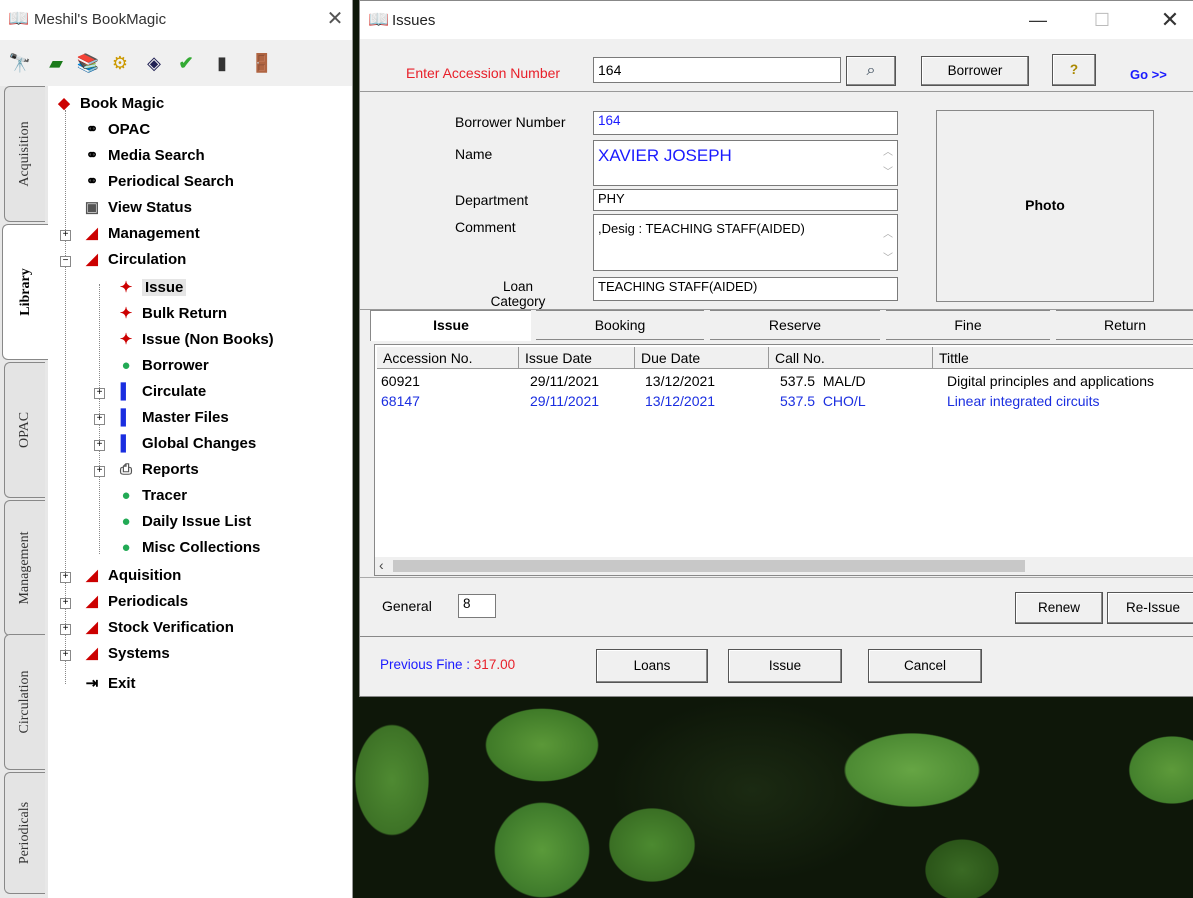 This screenshot has height=898, width=1193. I want to click on cell-call-no: 537.5 MAL/D, so click(823, 381).